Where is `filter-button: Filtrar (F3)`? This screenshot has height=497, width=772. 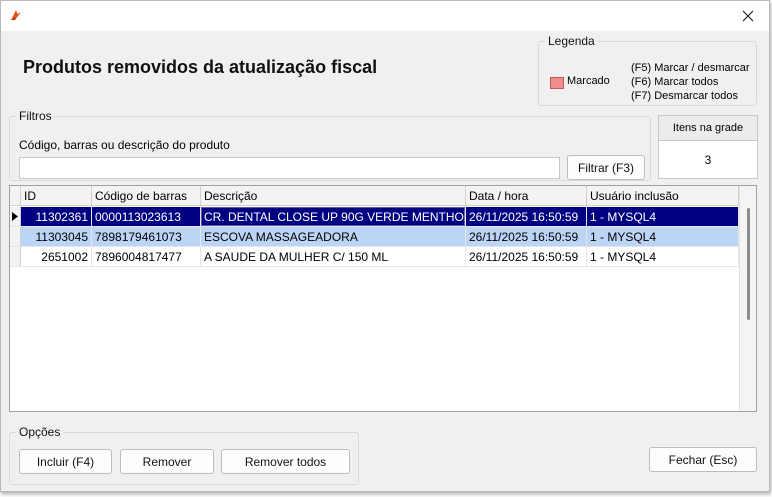 filter-button: Filtrar (F3) is located at coordinates (606, 167).